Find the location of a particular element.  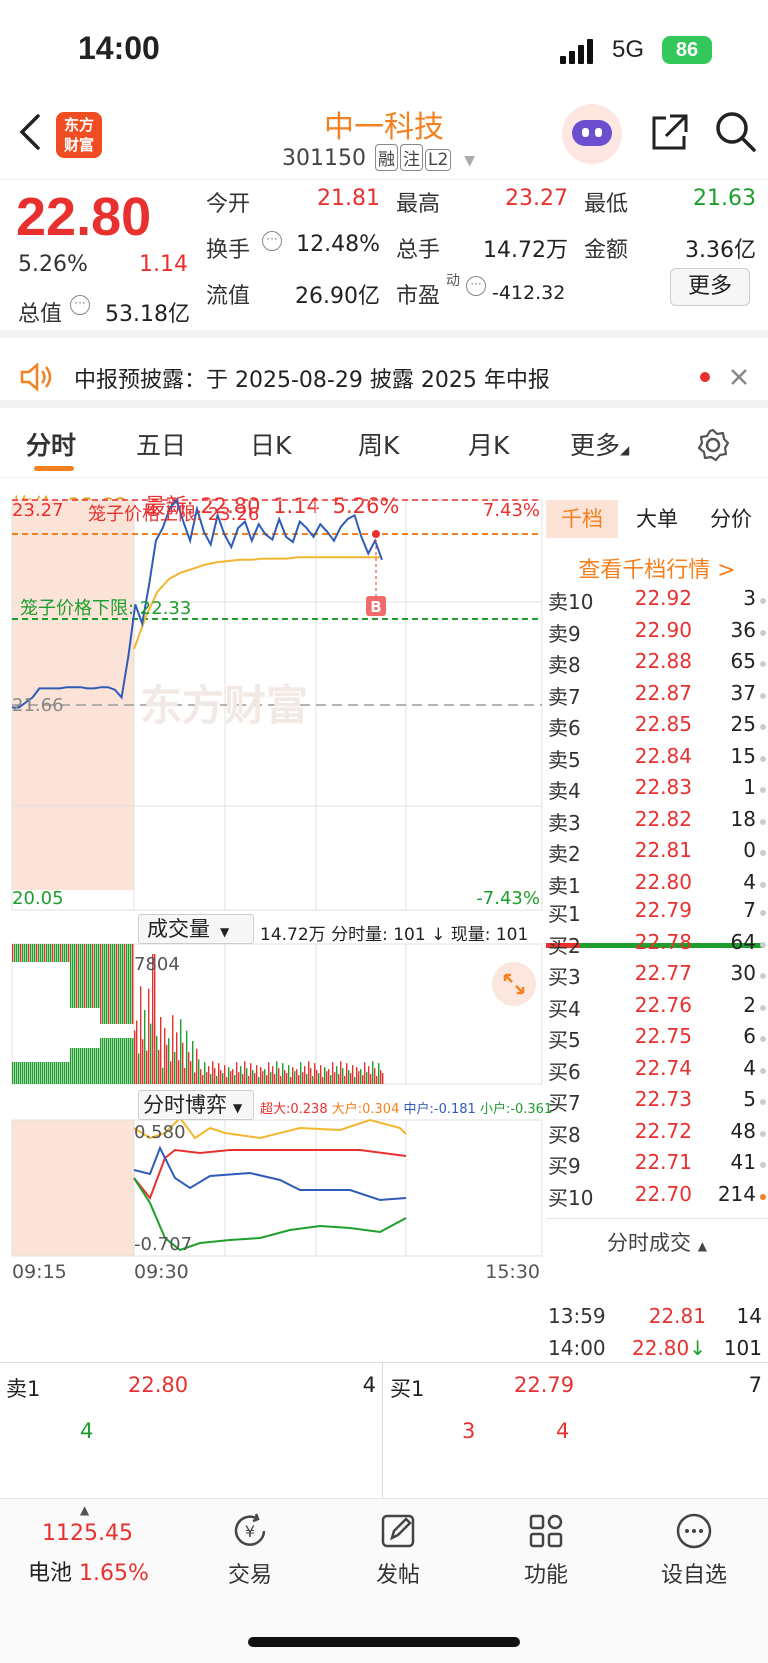

volume-total: 14.72万 is located at coordinates (293, 935).